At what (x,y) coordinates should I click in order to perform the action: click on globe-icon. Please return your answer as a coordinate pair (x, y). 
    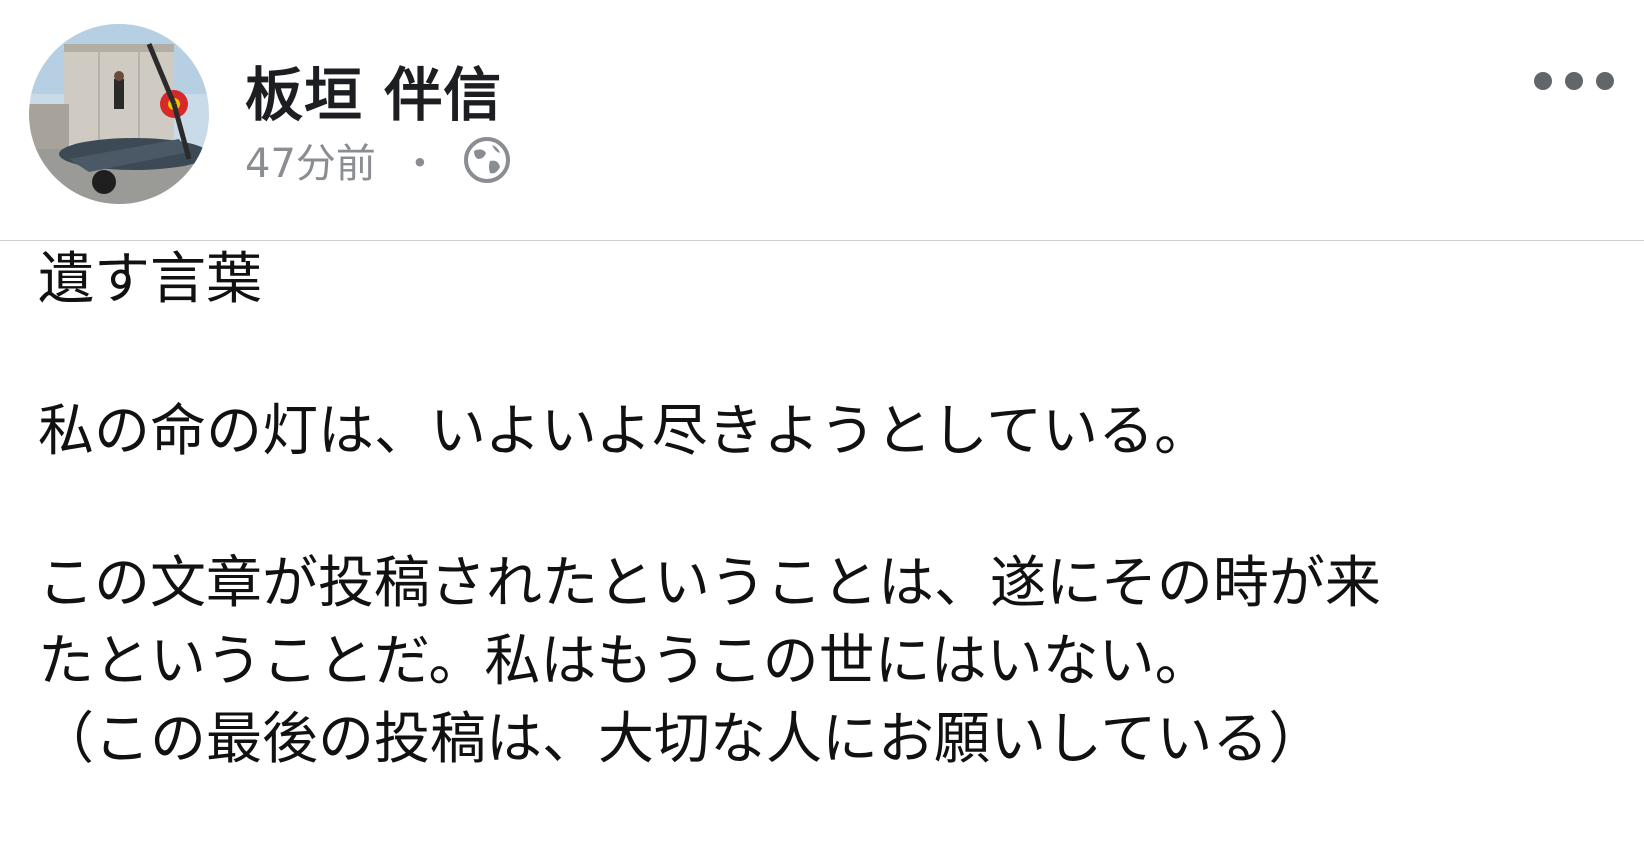
    Looking at the image, I should click on (487, 160).